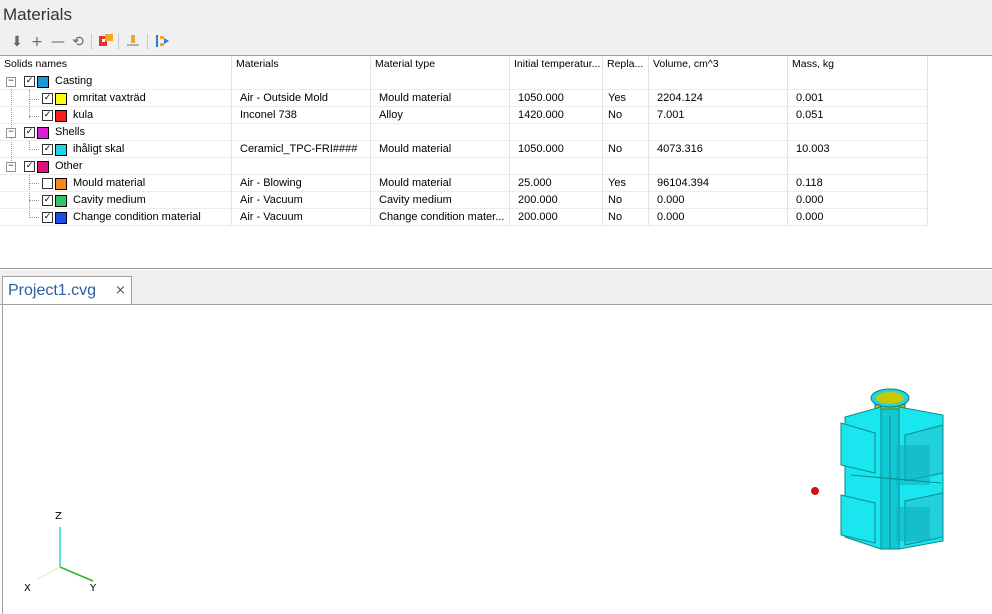 The width and height of the screenshot is (992, 614). Describe the element at coordinates (858, 149) in the screenshot. I see `mass-cell: 10.003` at that location.